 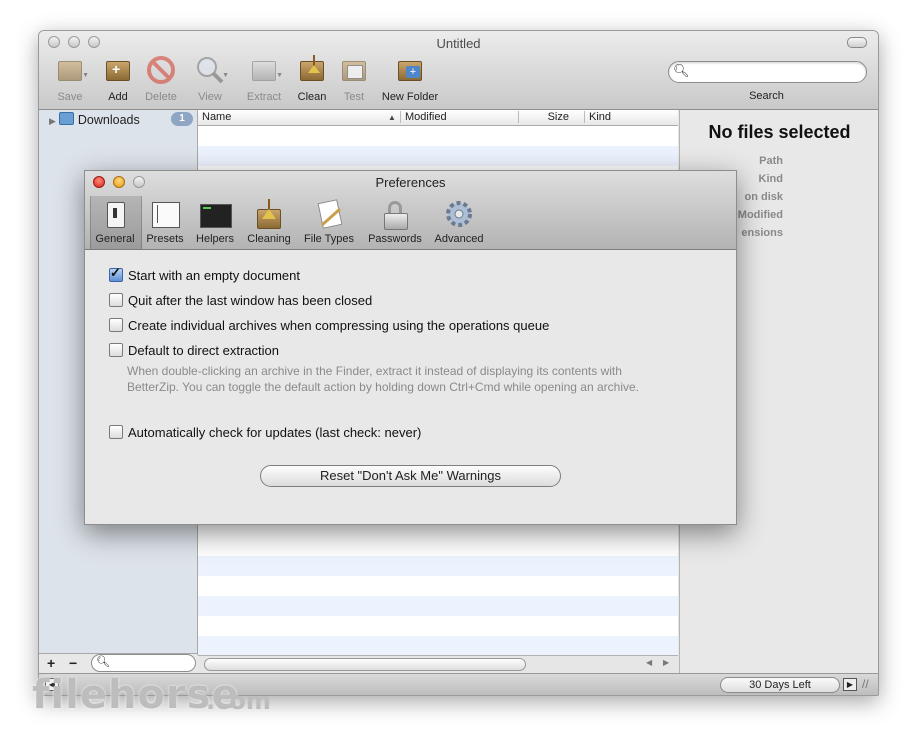 What do you see at coordinates (850, 684) in the screenshot?
I see `toggle-info-icon: ▶` at bounding box center [850, 684].